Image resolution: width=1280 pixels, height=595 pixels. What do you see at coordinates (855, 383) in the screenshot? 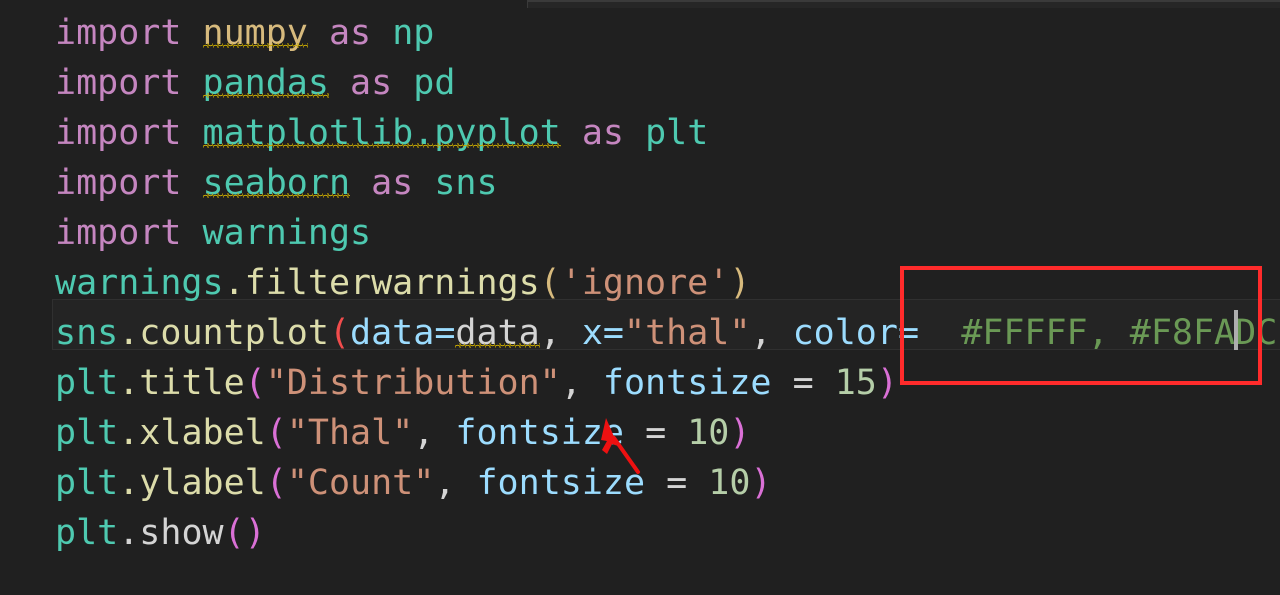
I see `token-number-15: 15` at bounding box center [855, 383].